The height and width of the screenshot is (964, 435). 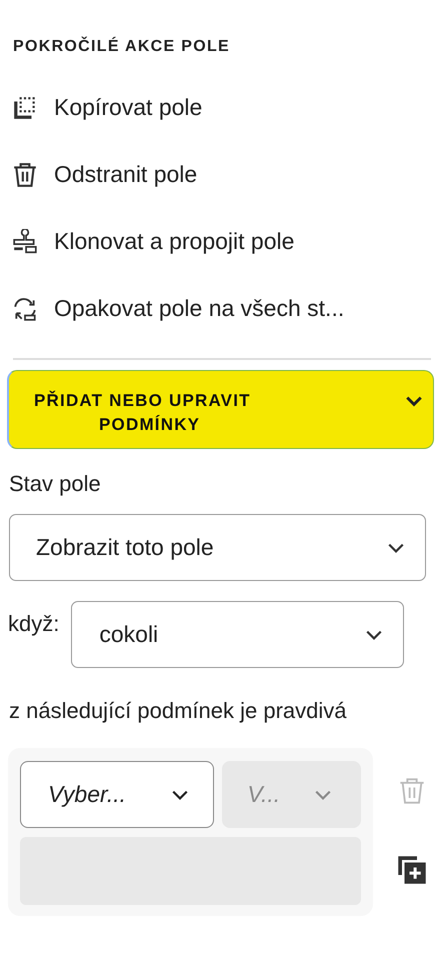 What do you see at coordinates (105, 174) in the screenshot?
I see `action-item: Odstranit pole` at bounding box center [105, 174].